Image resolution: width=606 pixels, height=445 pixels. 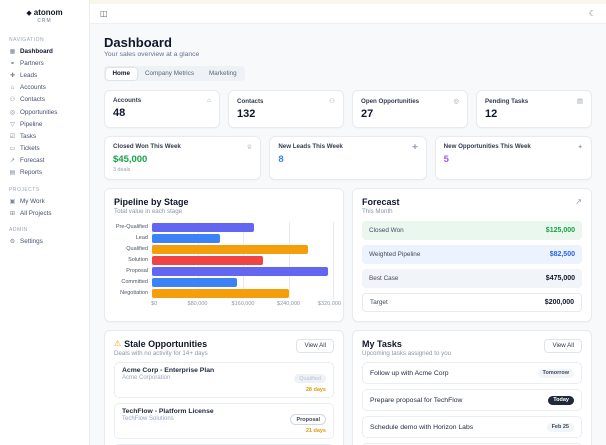 What do you see at coordinates (154, 304) in the screenshot?
I see `chart-tick-label: $0` at bounding box center [154, 304].